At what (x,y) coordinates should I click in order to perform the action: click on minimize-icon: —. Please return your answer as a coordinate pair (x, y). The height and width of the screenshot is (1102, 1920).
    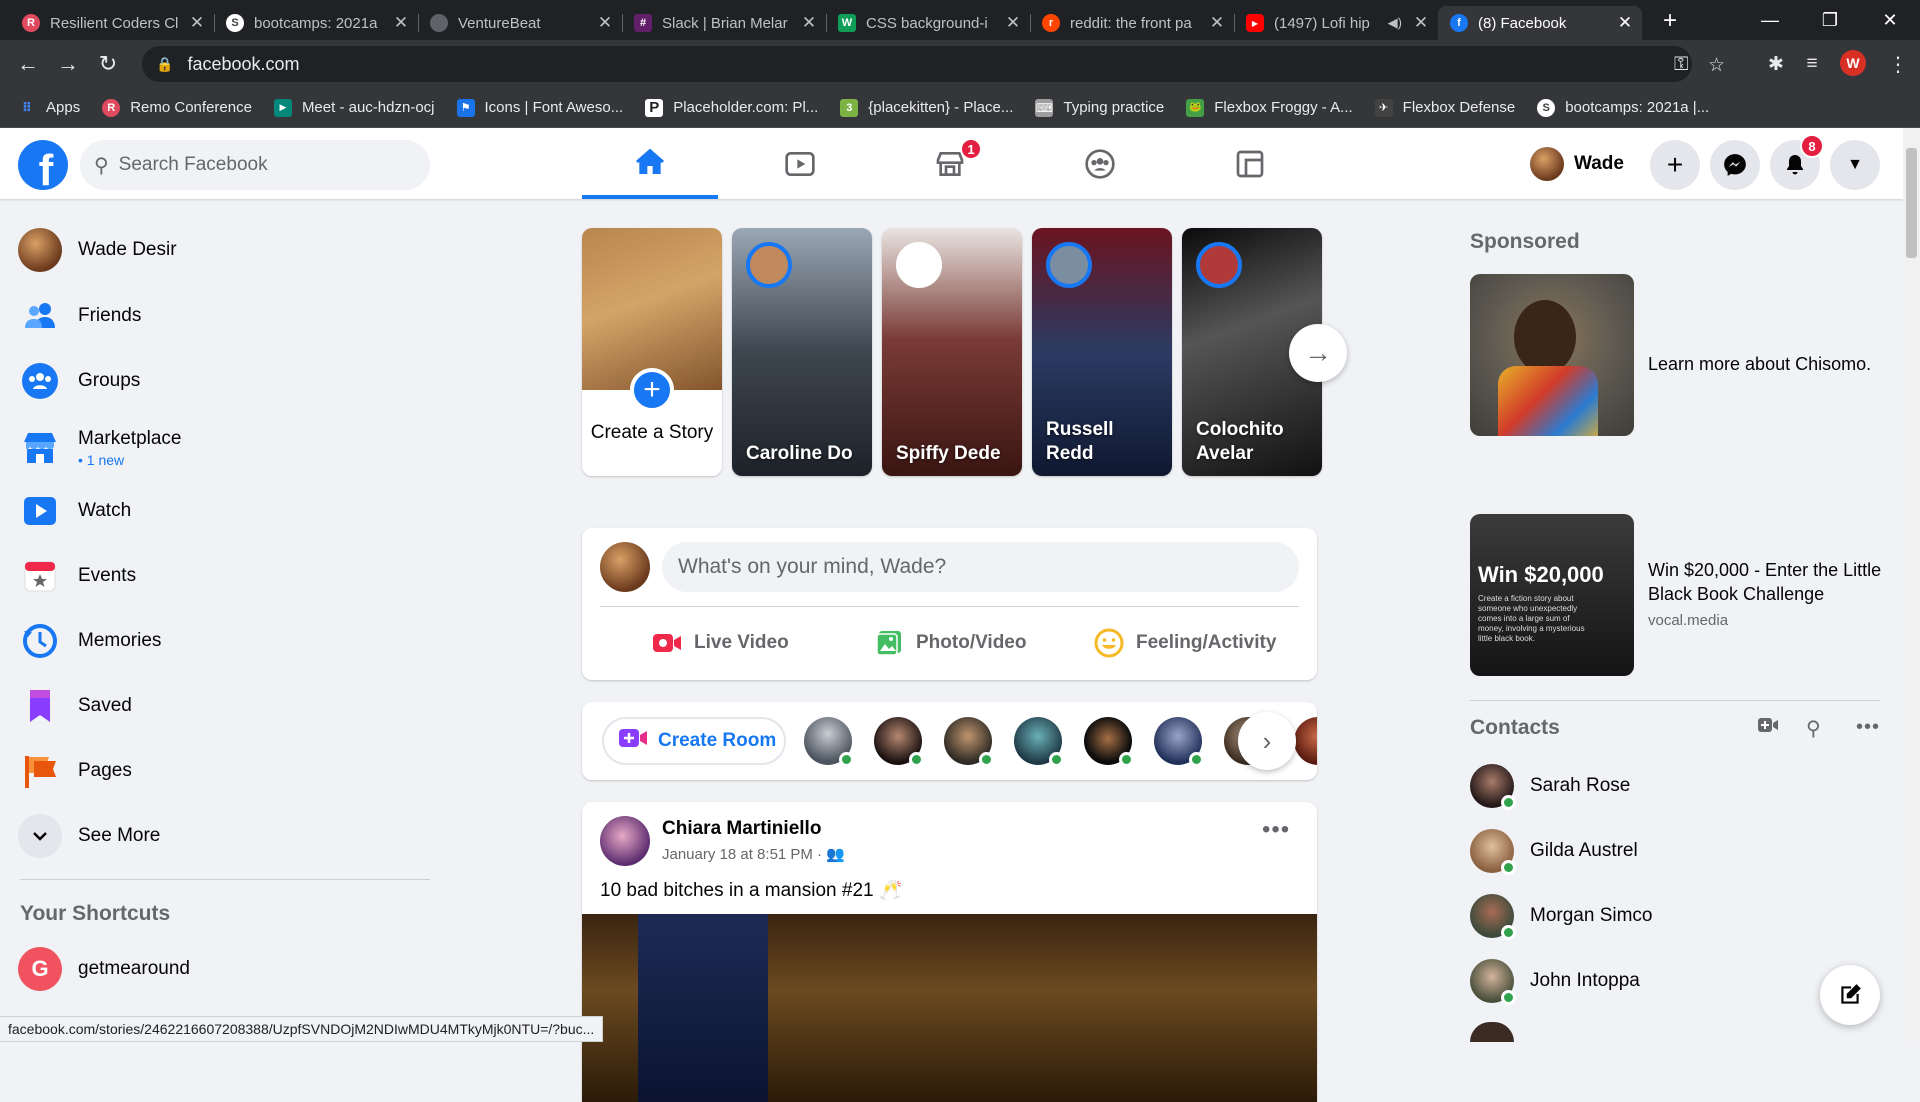
    Looking at the image, I should click on (1770, 20).